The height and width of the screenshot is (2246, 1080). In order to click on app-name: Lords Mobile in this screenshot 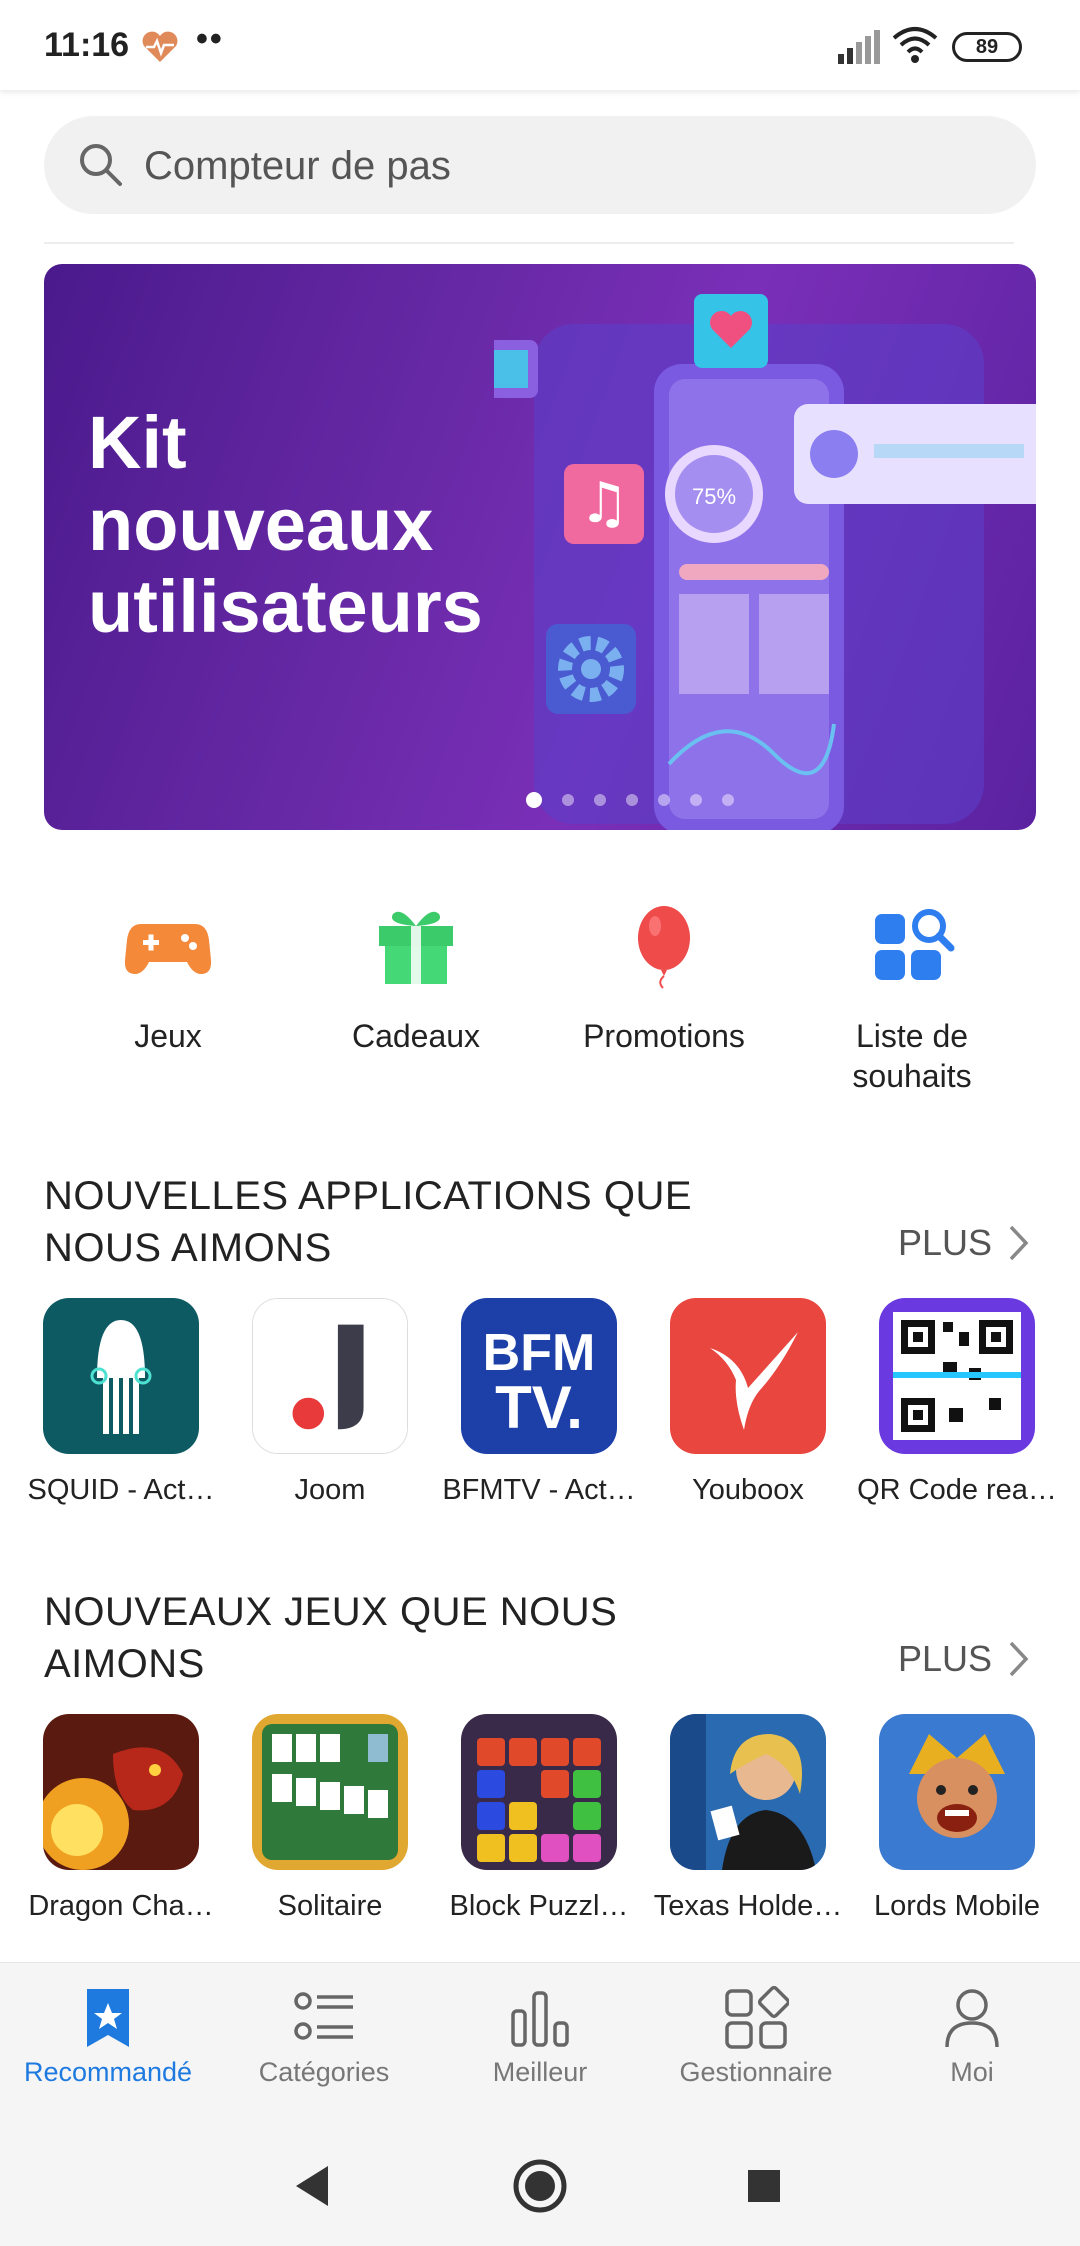, I will do `click(957, 1906)`.